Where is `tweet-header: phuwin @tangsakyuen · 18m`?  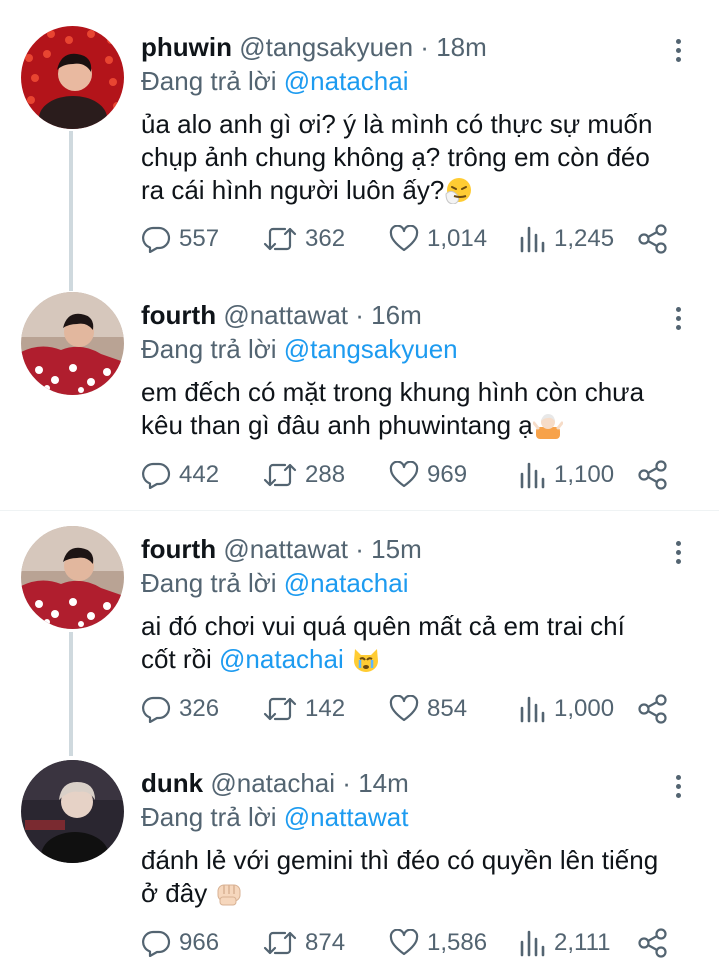
tweet-header: phuwin @tangsakyuen · 18m is located at coordinates (314, 47).